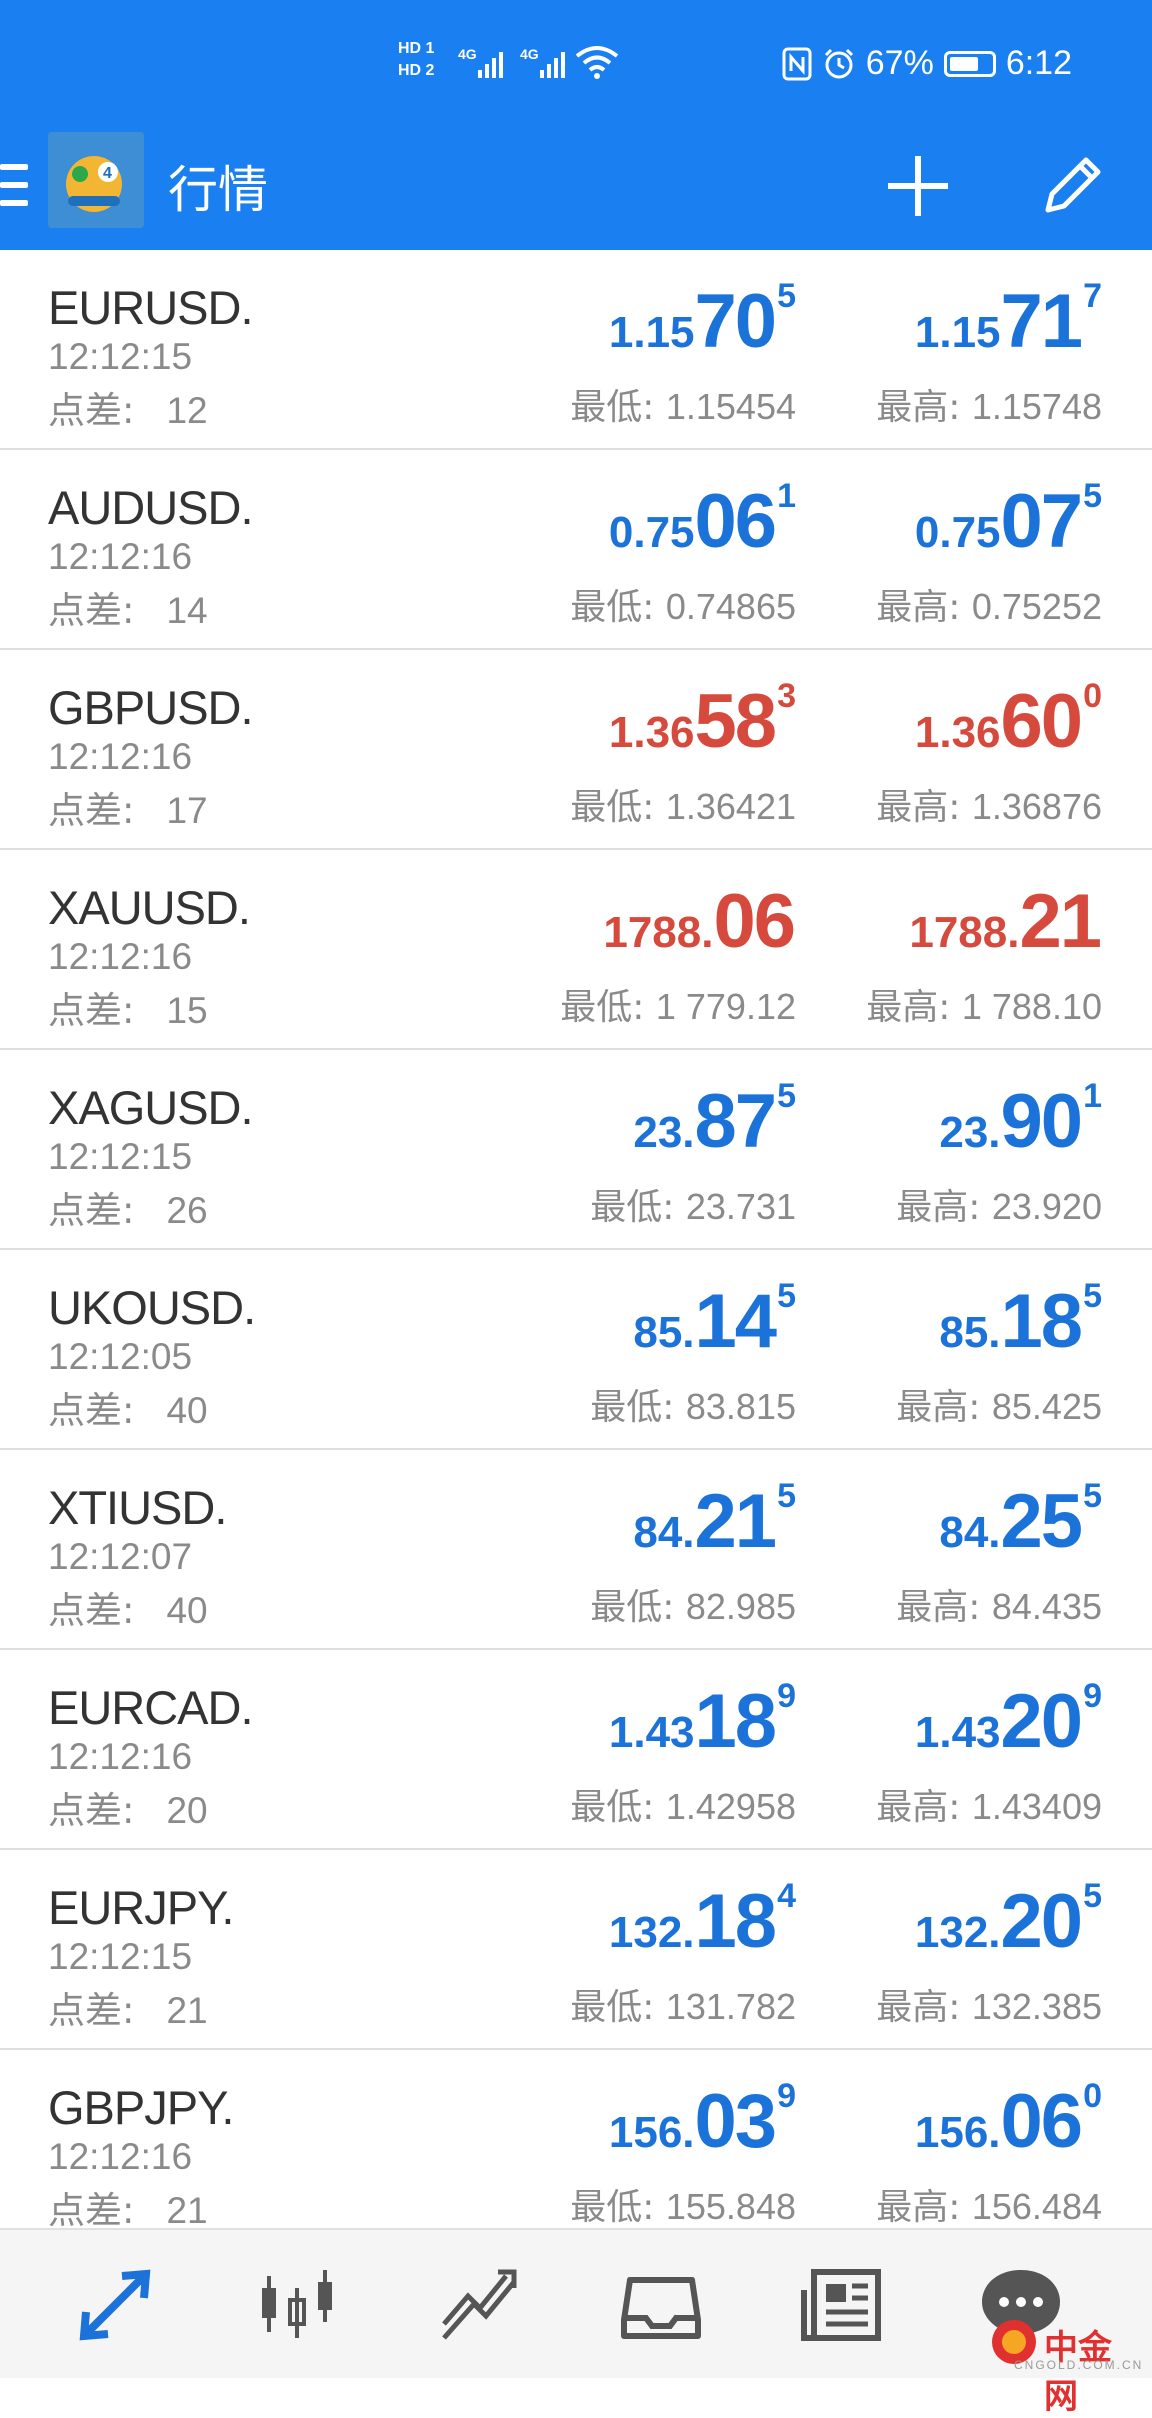  Describe the element at coordinates (651, 2132) in the screenshot. I see `bid-price-prefix: 156.` at that location.